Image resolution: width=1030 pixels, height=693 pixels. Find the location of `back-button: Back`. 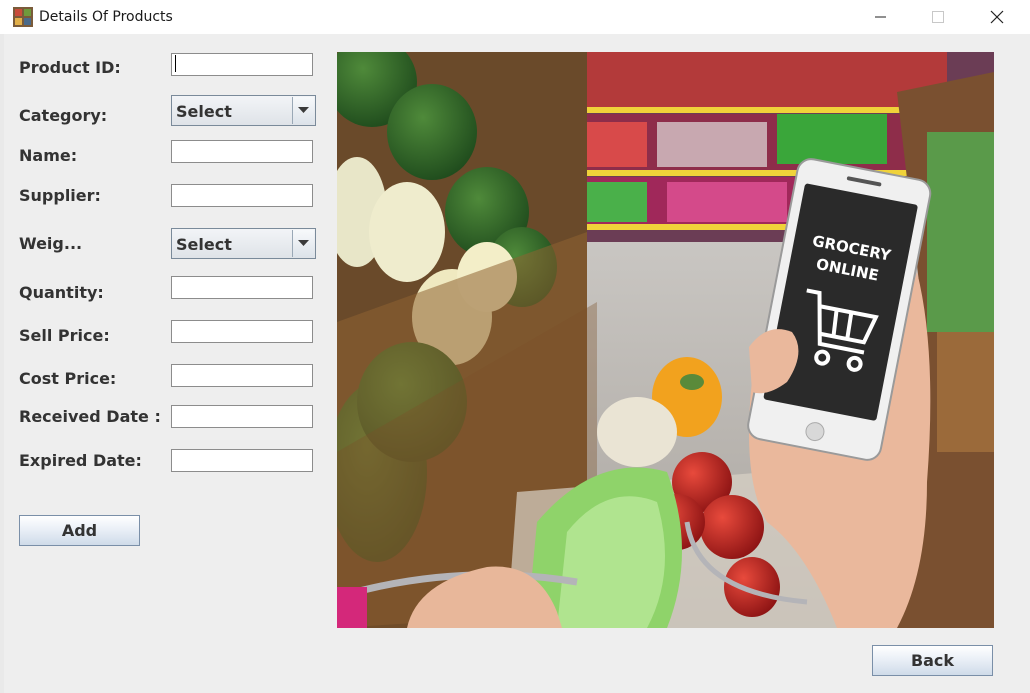

back-button: Back is located at coordinates (932, 660).